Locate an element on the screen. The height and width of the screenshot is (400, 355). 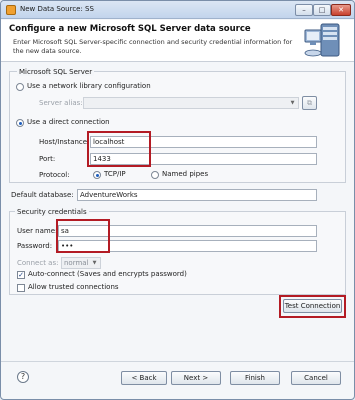
host-label: Host/Instance: is located at coordinates (64, 142).